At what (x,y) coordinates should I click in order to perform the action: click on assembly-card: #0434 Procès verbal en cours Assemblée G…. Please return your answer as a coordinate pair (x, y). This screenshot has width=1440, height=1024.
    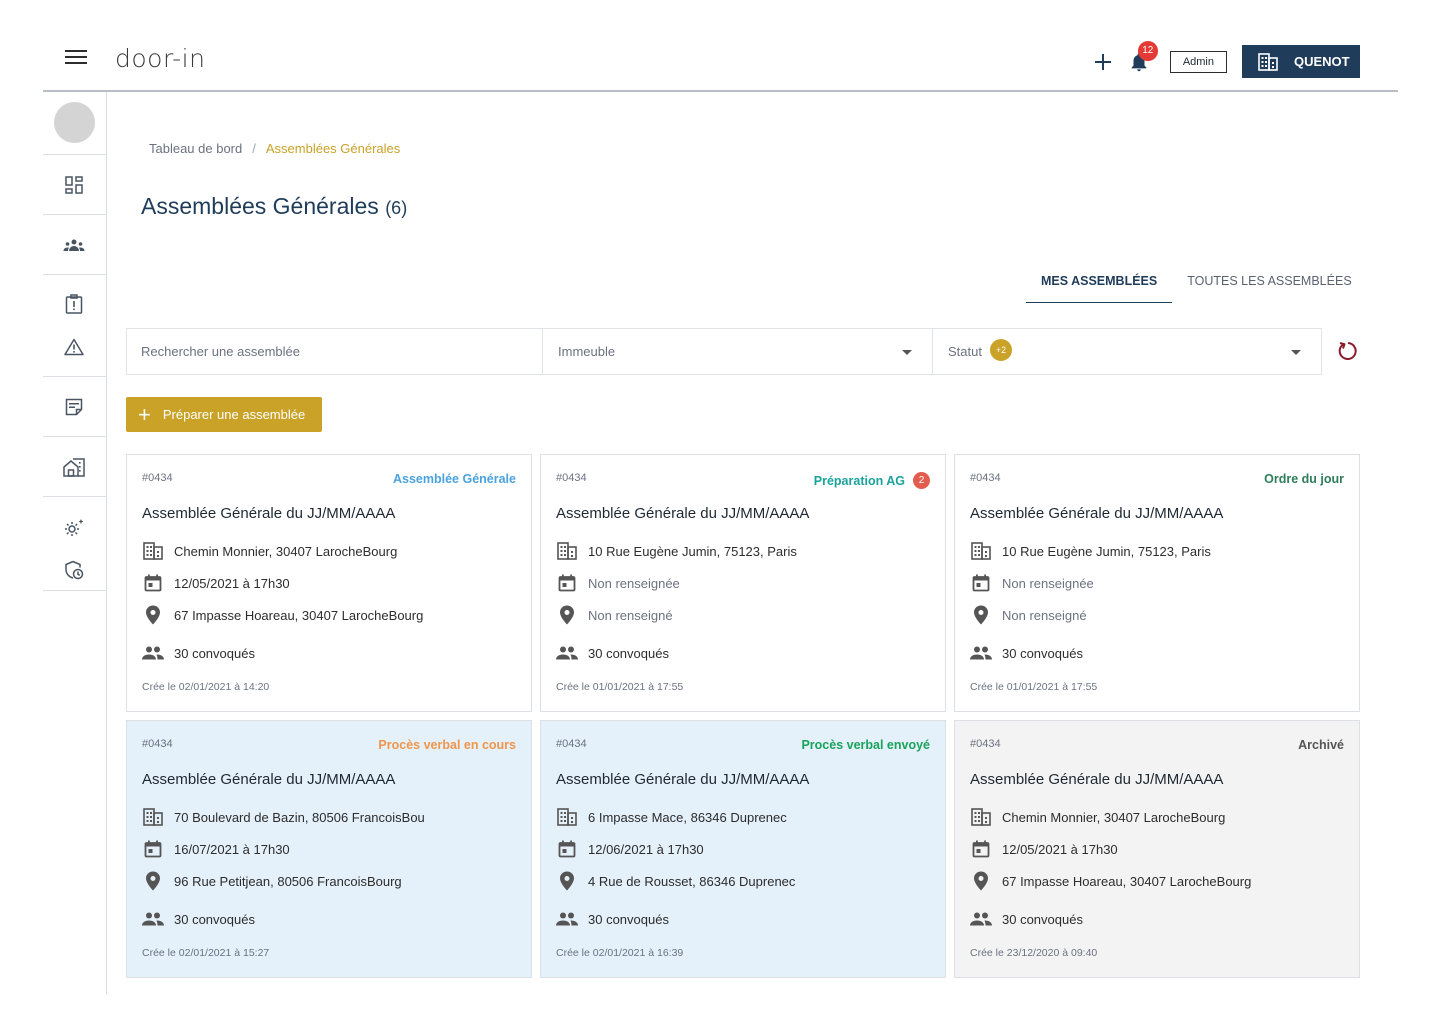
    Looking at the image, I should click on (329, 849).